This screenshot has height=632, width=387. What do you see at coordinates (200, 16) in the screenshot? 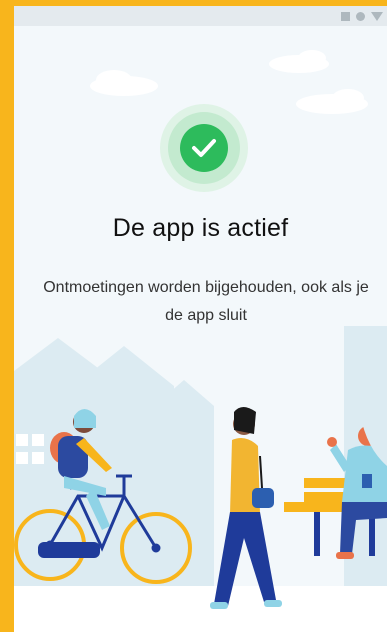
I see `status-bar` at bounding box center [200, 16].